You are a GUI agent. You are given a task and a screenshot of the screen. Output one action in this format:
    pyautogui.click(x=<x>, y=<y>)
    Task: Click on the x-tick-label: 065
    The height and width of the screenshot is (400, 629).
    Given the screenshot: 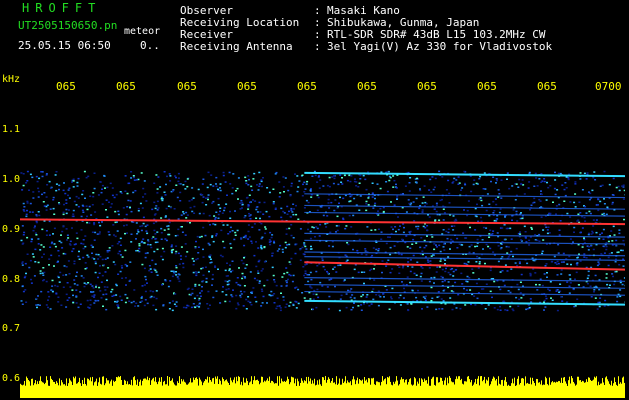 What is the action you would take?
    pyautogui.click(x=187, y=86)
    